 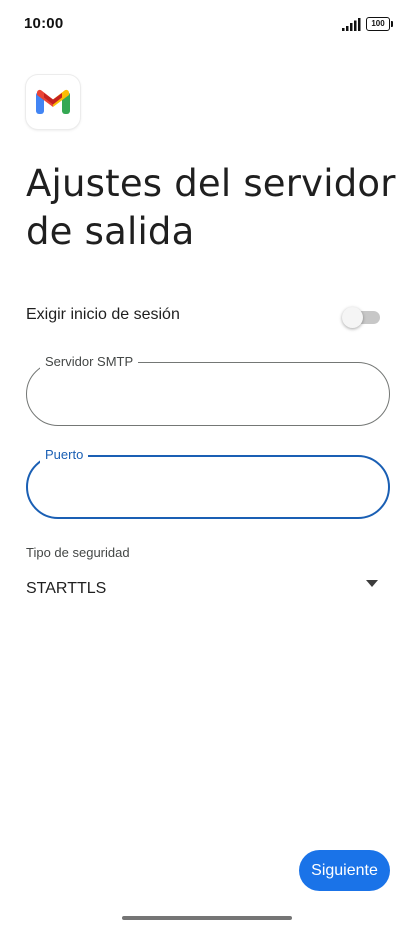 What do you see at coordinates (344, 870) in the screenshot?
I see `next-button: Siguiente` at bounding box center [344, 870].